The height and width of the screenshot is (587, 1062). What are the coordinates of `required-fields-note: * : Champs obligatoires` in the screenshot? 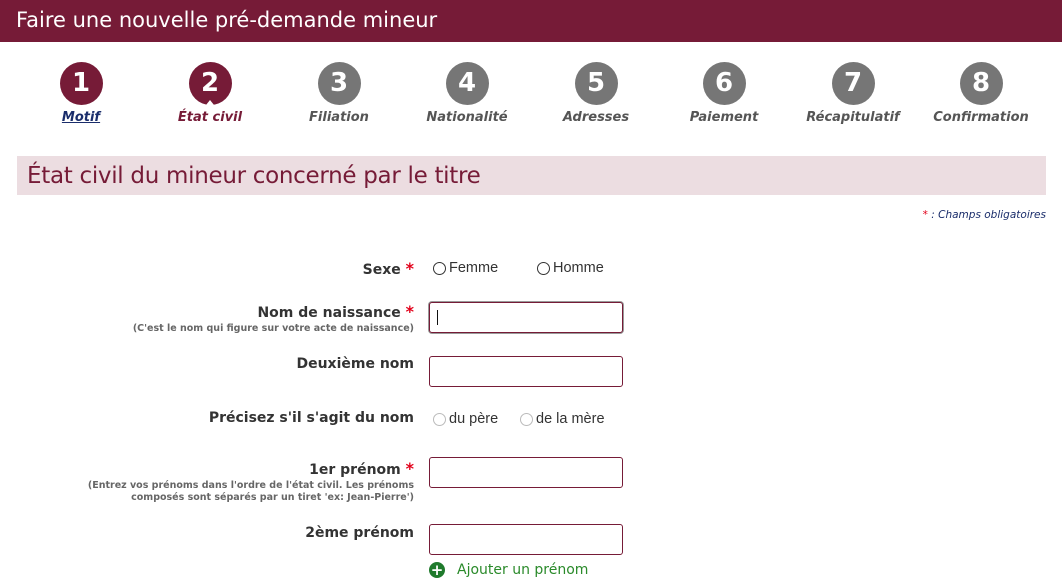 It's located at (984, 215).